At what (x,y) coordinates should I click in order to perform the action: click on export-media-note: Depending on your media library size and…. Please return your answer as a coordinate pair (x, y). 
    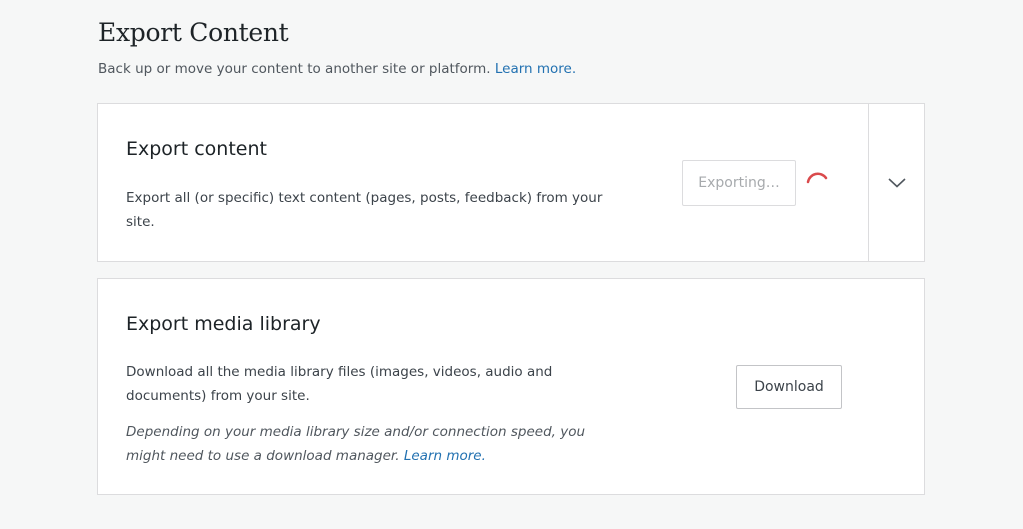
    Looking at the image, I should click on (371, 444).